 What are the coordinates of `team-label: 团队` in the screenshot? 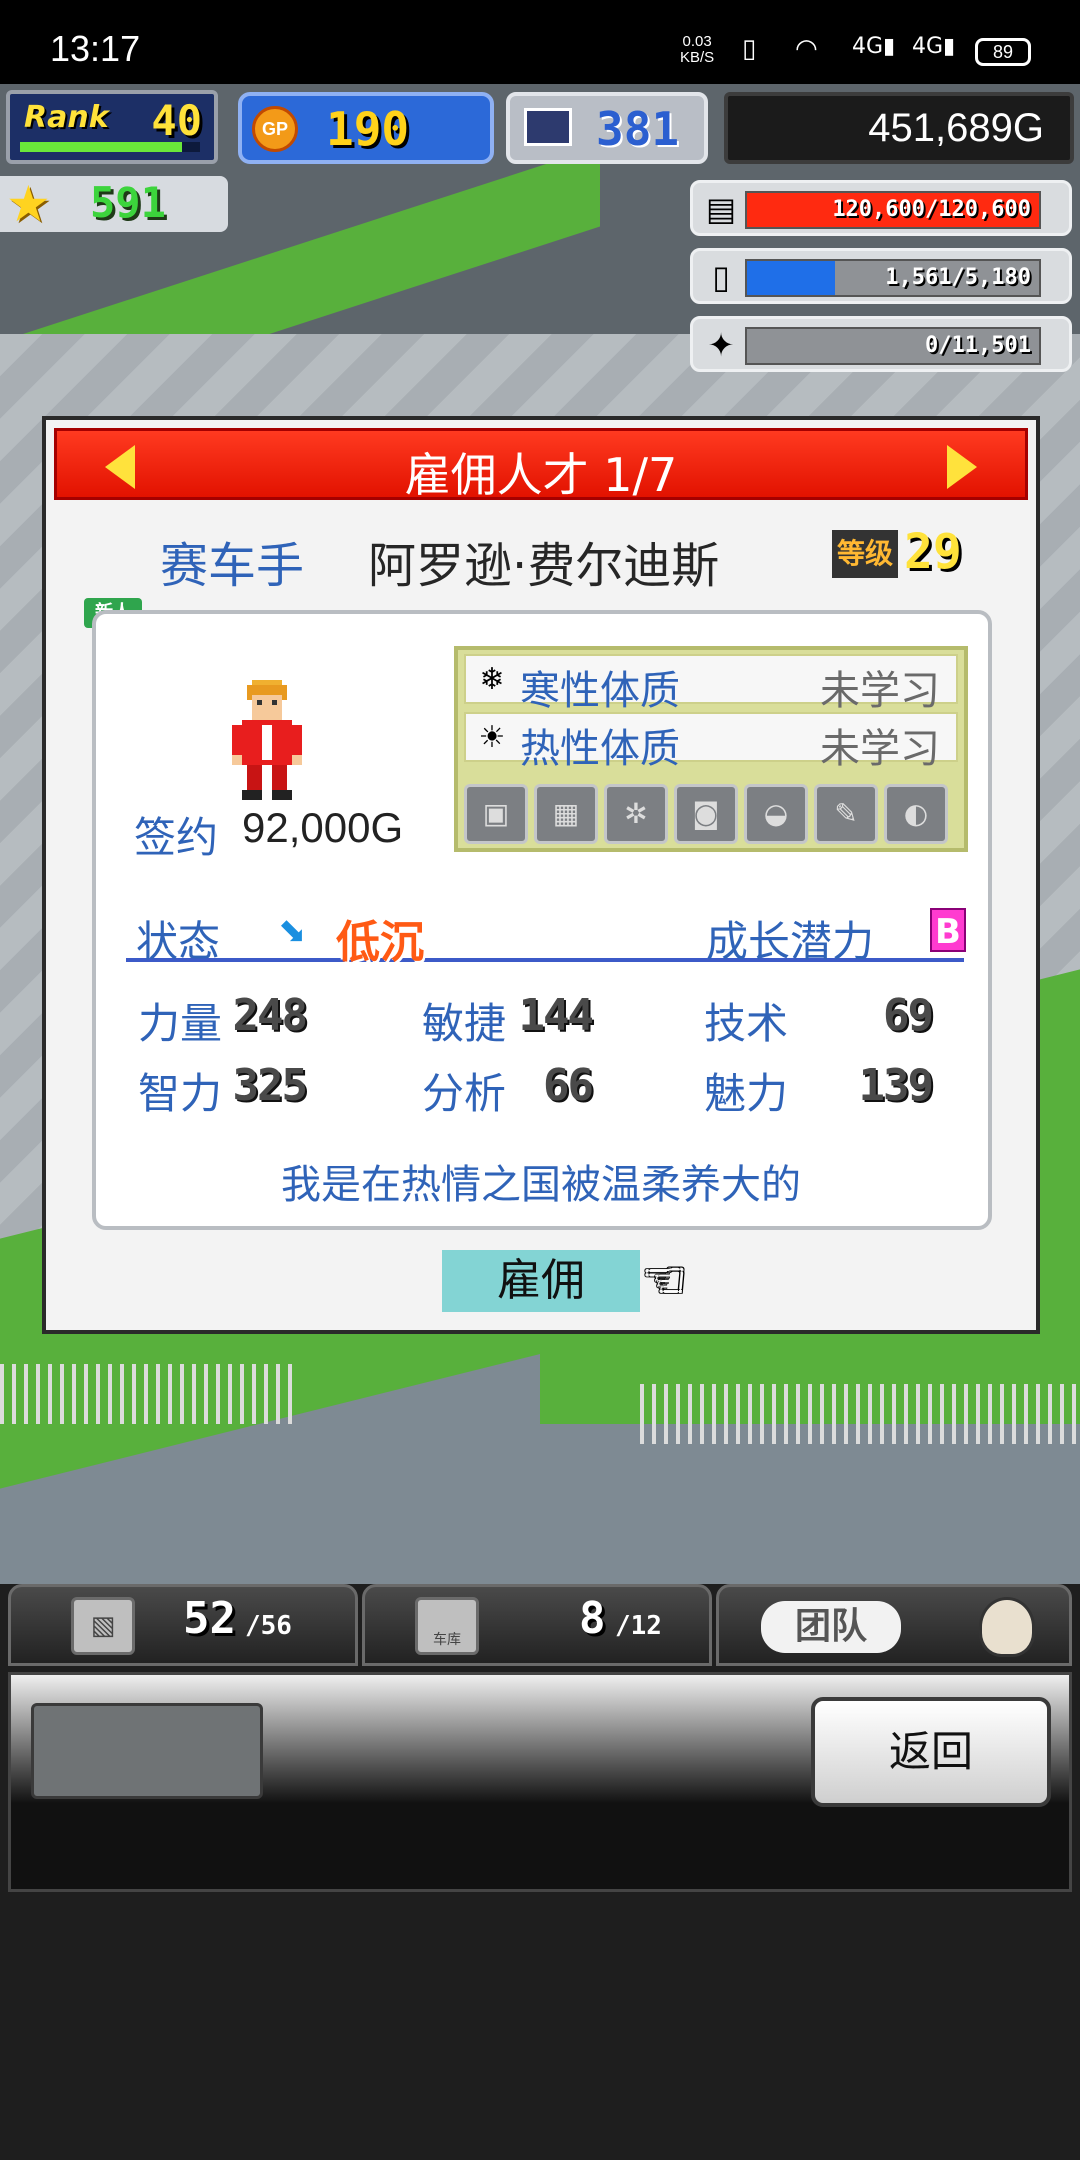 It's located at (831, 1627).